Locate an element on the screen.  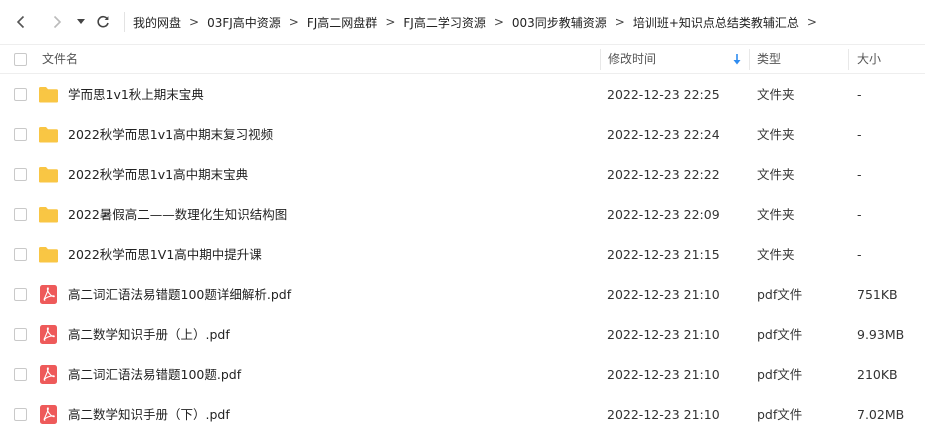
file-name: 高二数学知识手册（下）.pdf is located at coordinates (149, 415).